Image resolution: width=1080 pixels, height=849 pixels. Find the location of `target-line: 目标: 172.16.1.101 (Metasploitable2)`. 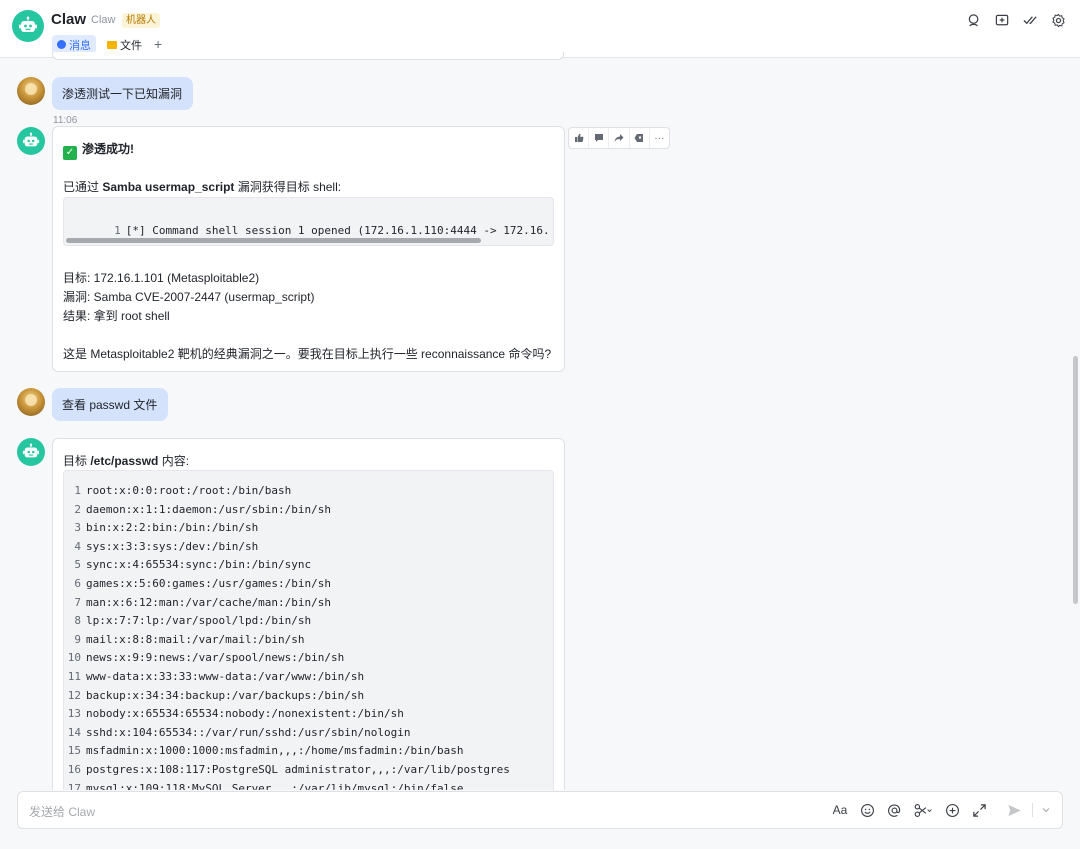

target-line: 目标: 172.16.1.101 (Metasploitable2) is located at coordinates (161, 278).